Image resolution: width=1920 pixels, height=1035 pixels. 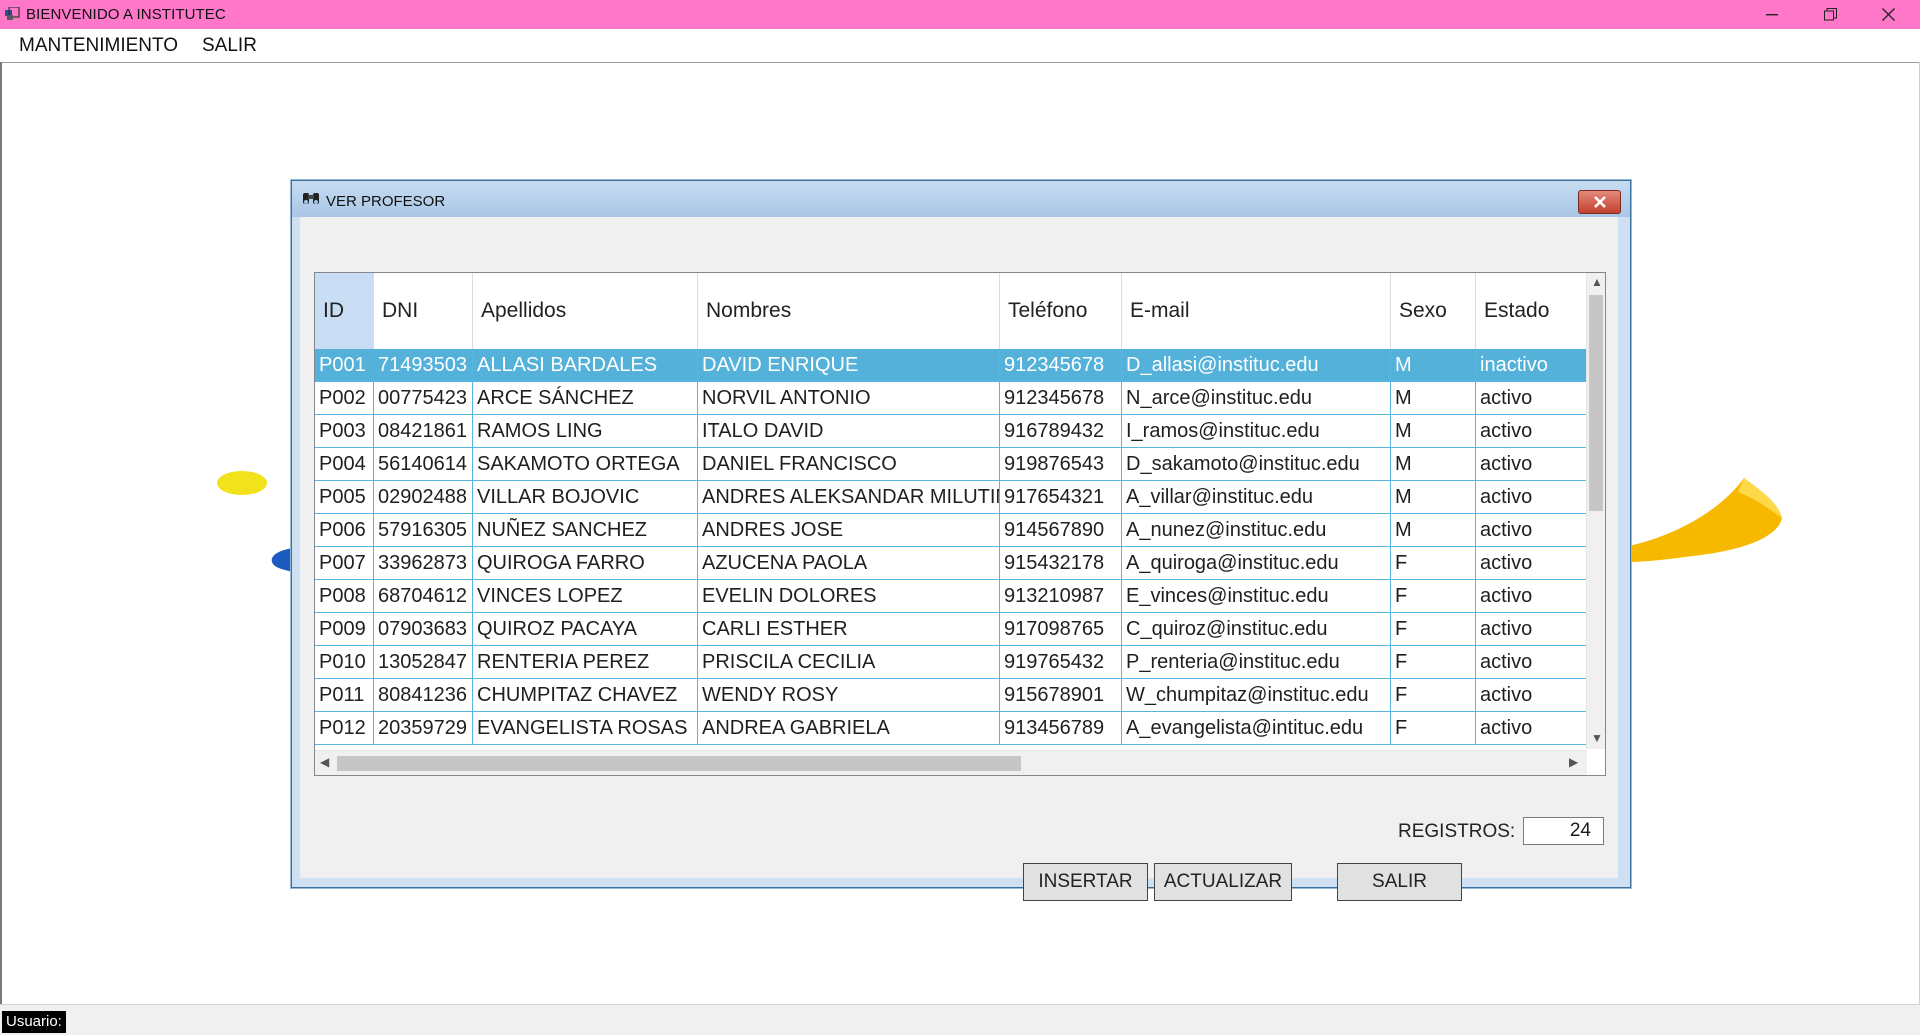 I want to click on cell-id: P002, so click(x=344, y=398).